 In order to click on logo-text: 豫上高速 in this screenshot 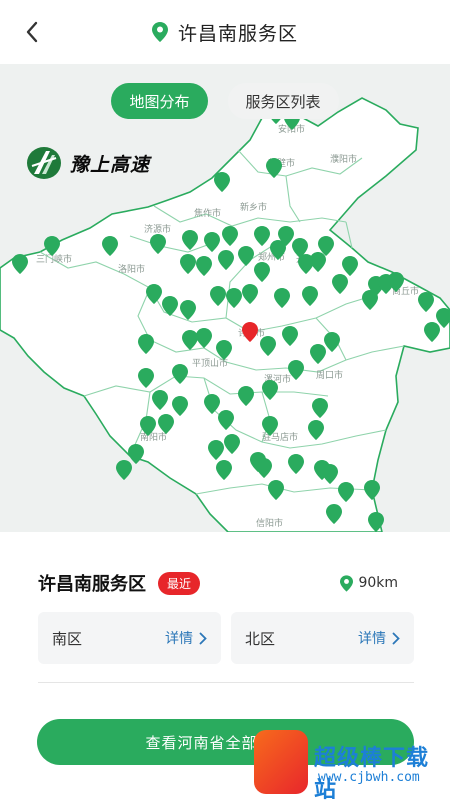, I will do `click(110, 164)`.